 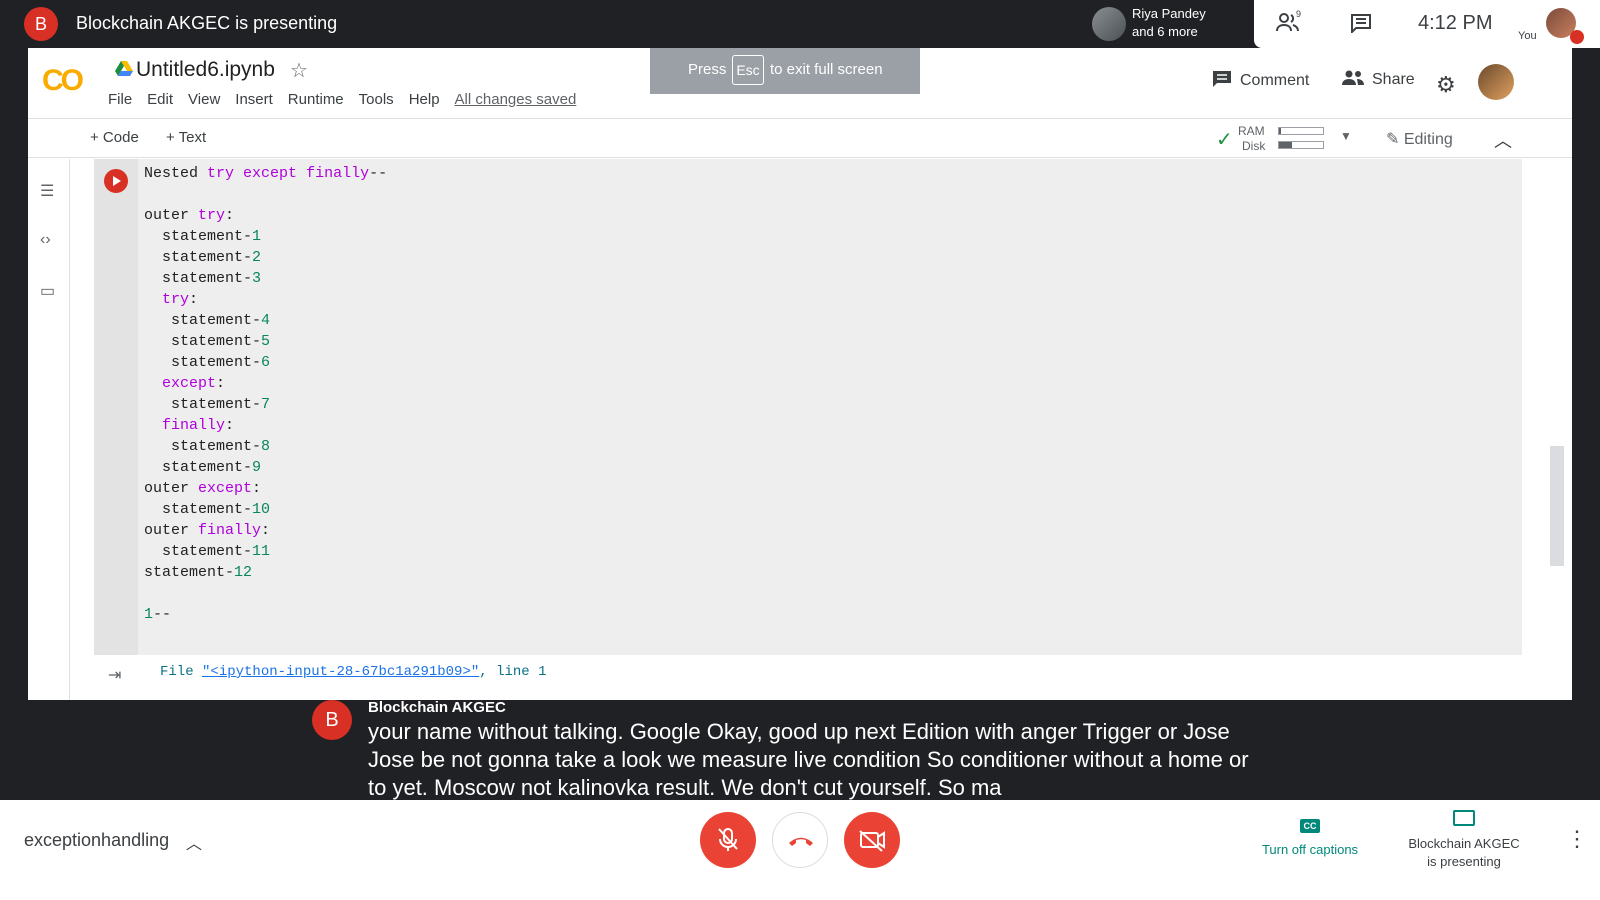 I want to click on present-label-line1: Blockchain AKGEC, so click(x=1464, y=843).